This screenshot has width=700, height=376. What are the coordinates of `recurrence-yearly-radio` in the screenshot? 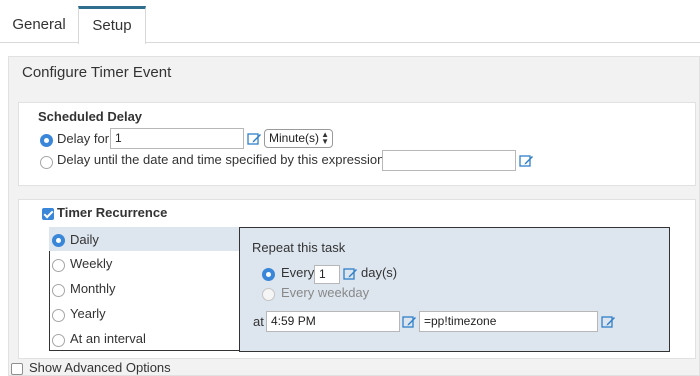 It's located at (58, 315).